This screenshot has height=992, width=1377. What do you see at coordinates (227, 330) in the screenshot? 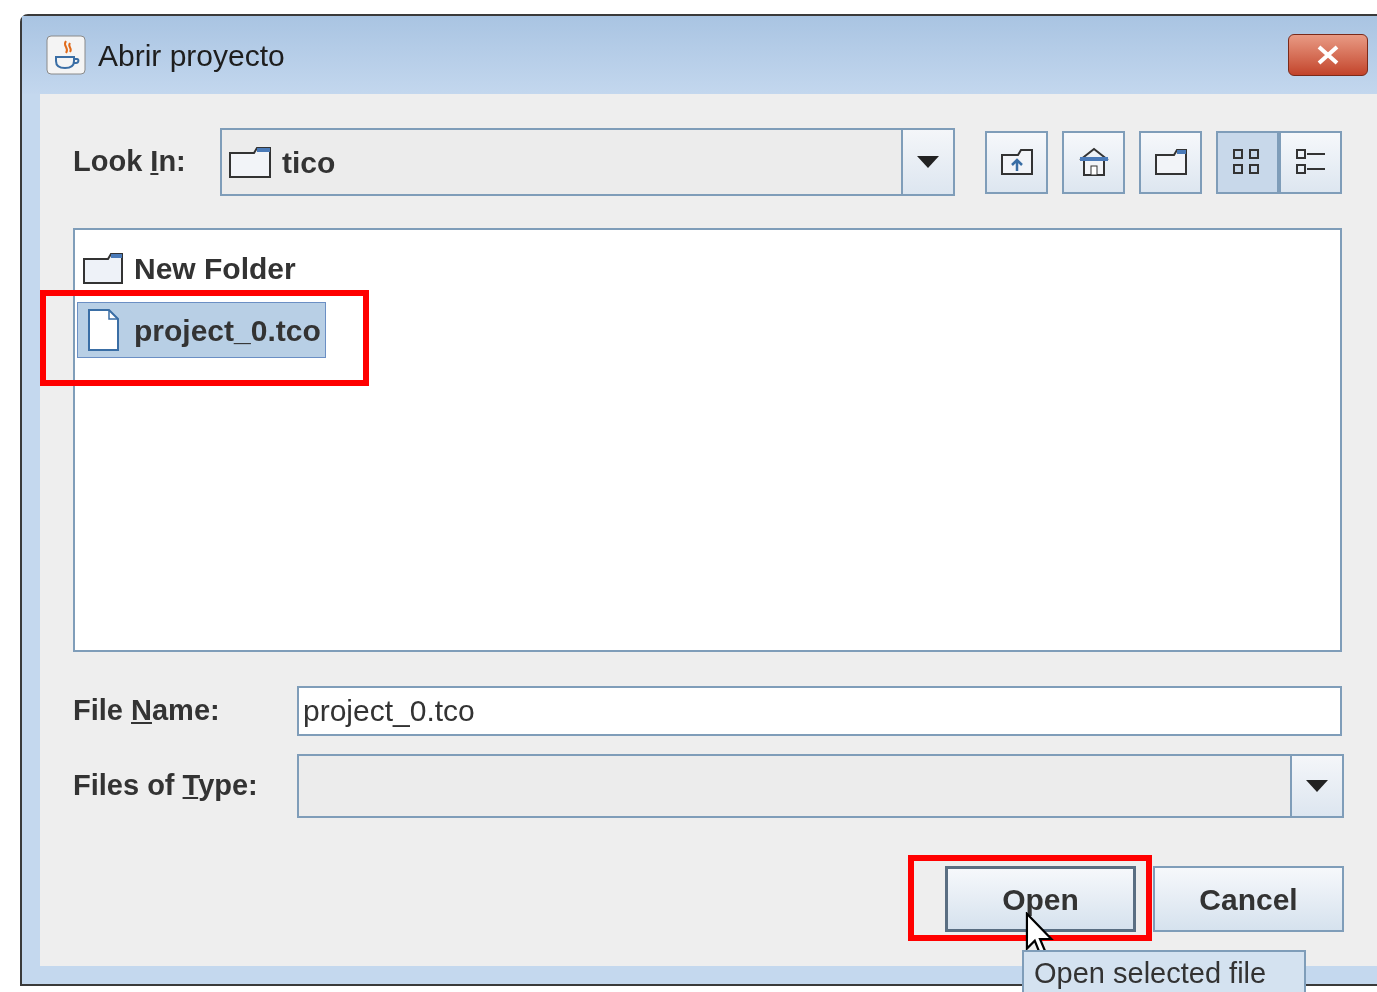
I see `file-name: project_0.tco` at bounding box center [227, 330].